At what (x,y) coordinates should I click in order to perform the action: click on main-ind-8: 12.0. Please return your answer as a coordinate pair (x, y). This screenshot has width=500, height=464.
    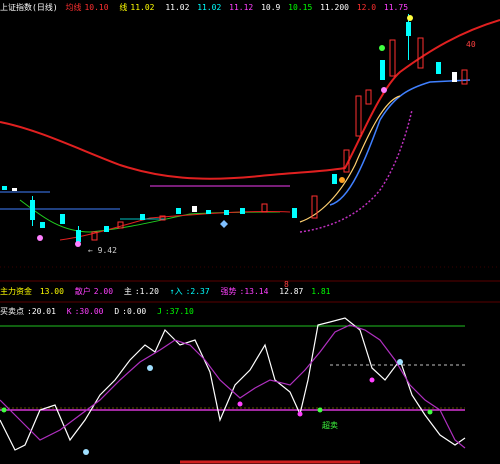
    Looking at the image, I should click on (366, 7).